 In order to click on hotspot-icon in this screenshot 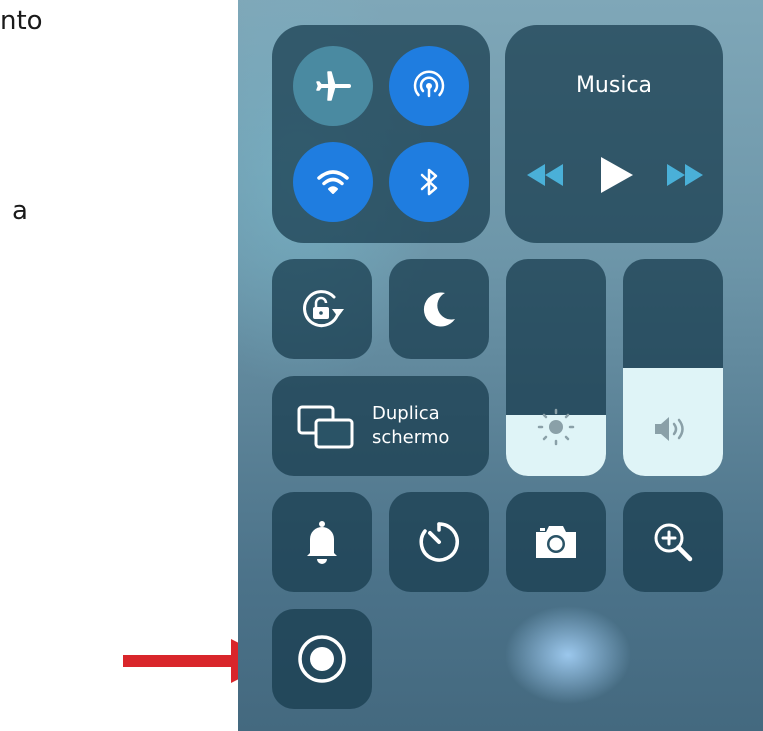, I will do `click(429, 84)`.